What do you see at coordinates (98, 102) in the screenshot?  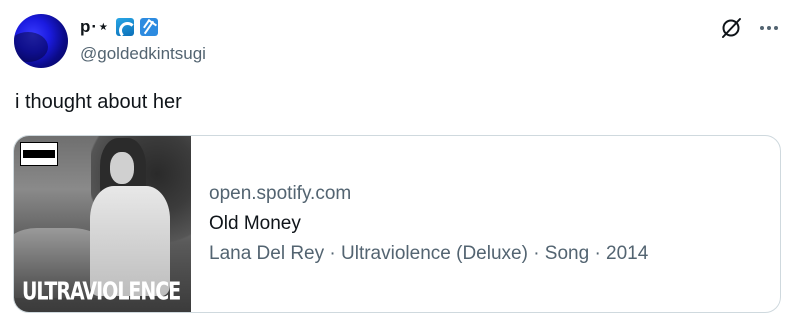 I see `tweet-text: i thought about her` at bounding box center [98, 102].